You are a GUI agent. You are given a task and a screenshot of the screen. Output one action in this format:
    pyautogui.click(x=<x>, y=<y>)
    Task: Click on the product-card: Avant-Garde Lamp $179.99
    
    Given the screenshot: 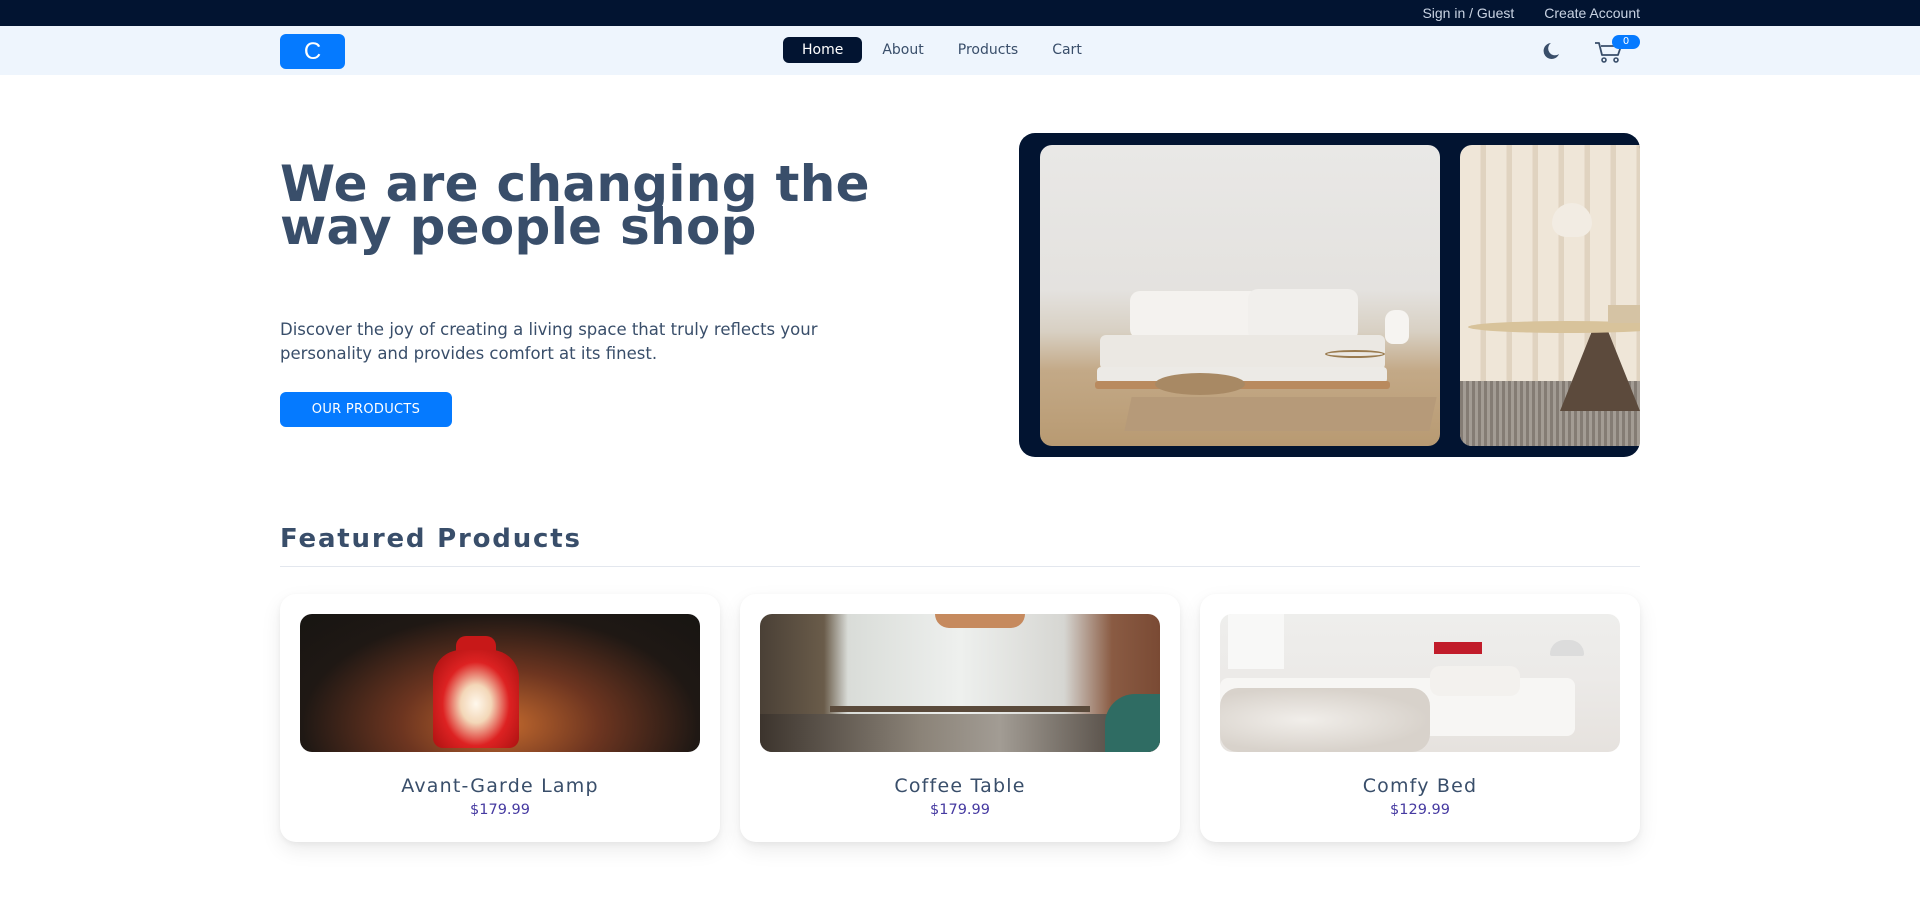 What is the action you would take?
    pyautogui.click(x=500, y=718)
    